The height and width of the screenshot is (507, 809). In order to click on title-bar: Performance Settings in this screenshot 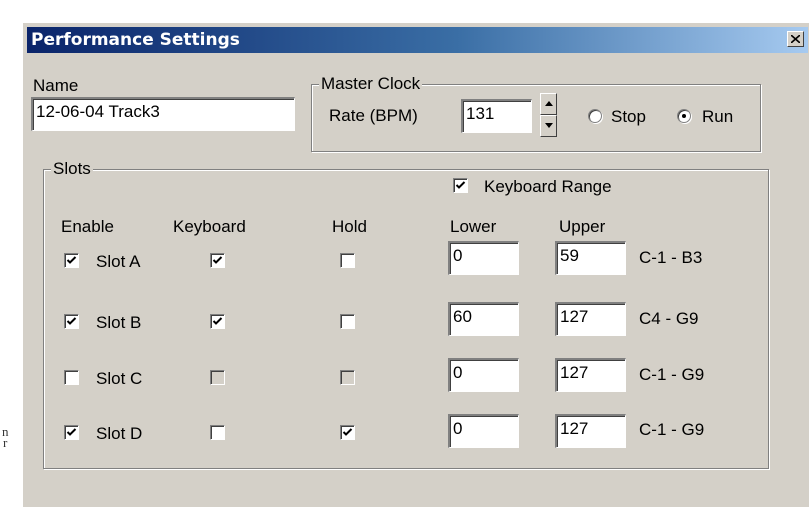, I will do `click(417, 40)`.